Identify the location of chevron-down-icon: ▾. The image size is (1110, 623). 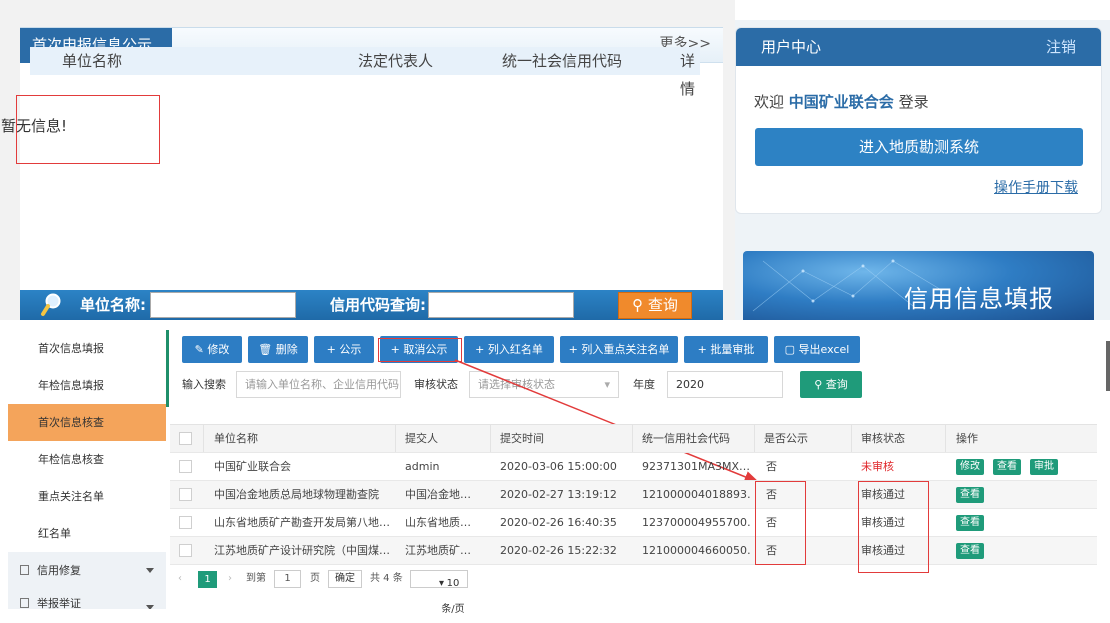
(442, 583).